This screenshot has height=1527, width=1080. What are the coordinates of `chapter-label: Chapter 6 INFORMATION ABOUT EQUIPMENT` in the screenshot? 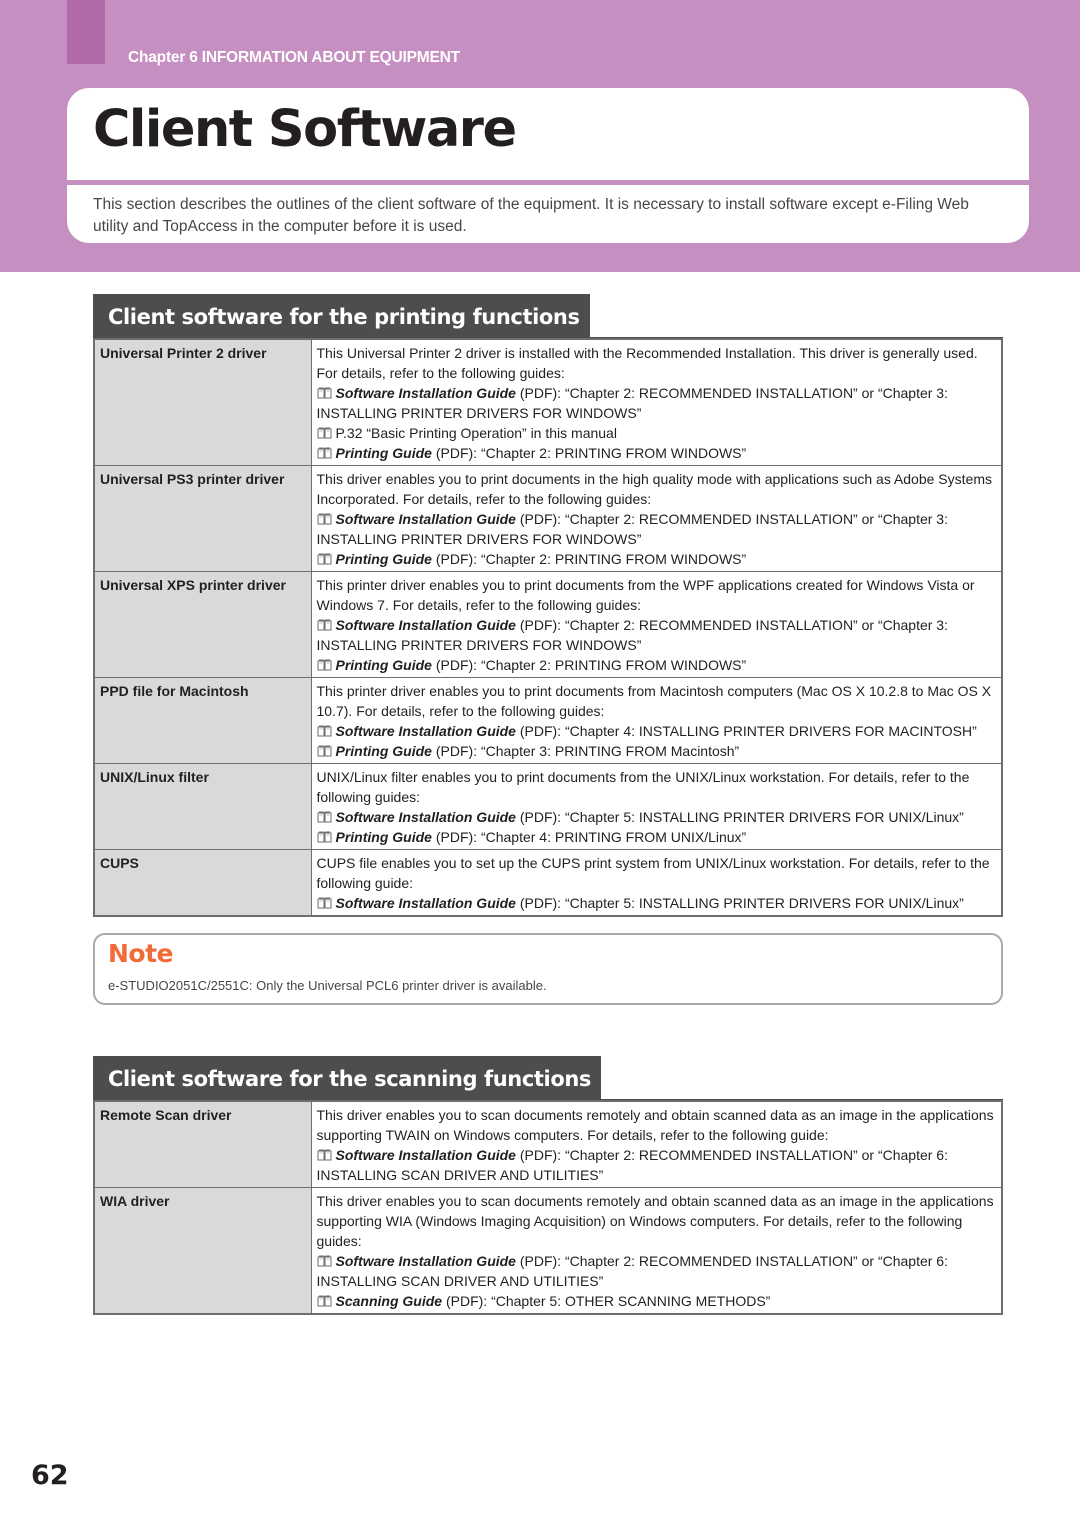 It's located at (294, 57).